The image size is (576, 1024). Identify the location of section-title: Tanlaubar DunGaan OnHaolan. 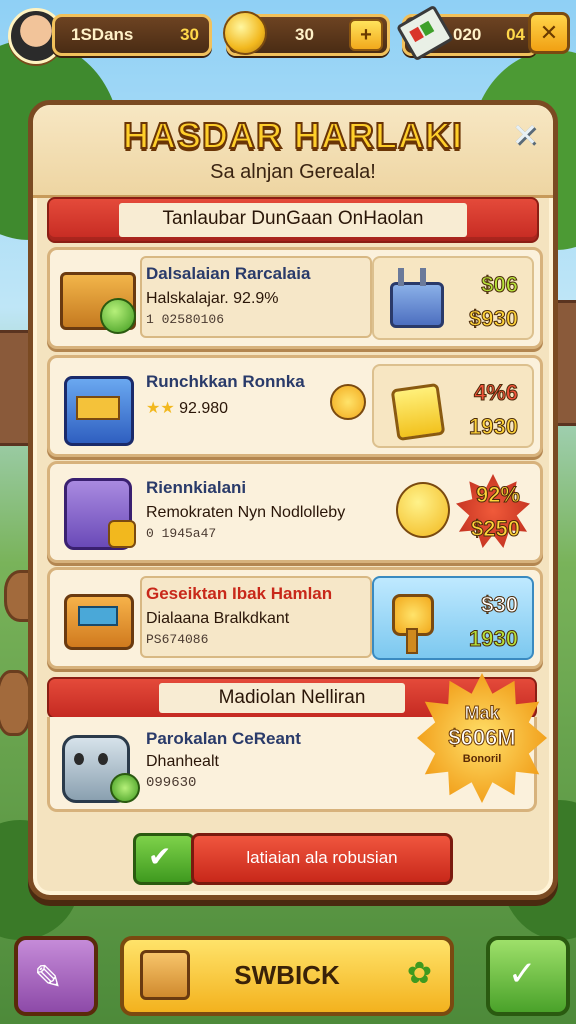
(293, 218).